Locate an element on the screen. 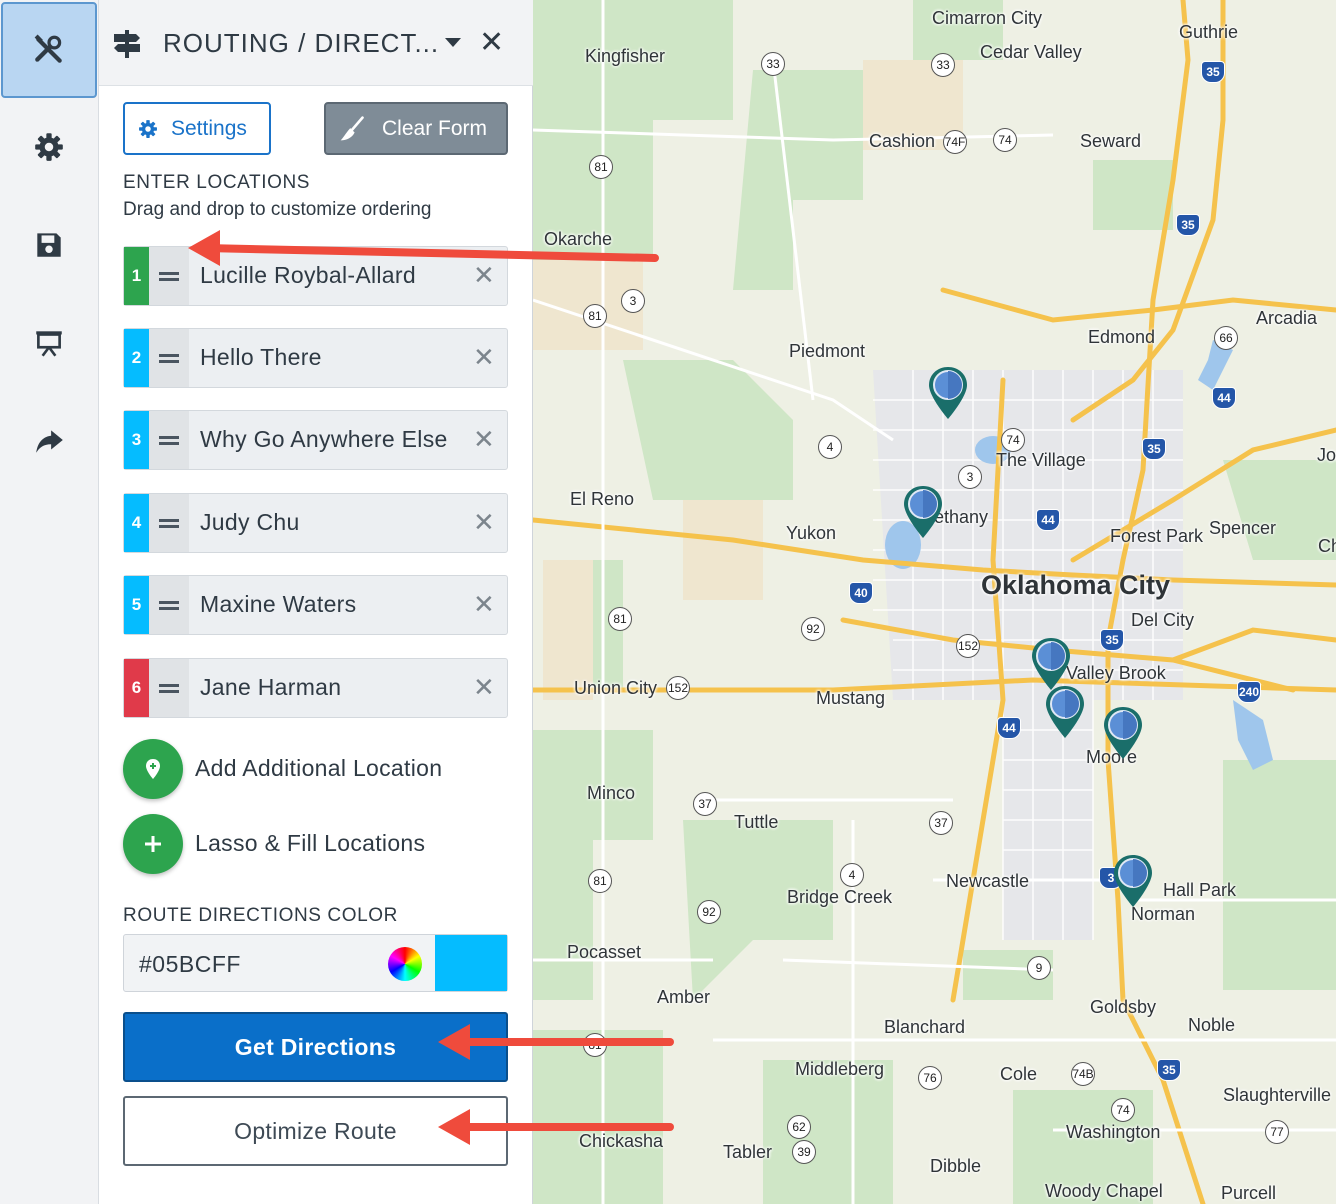 The image size is (1336, 1204). map-place-label: Washington is located at coordinates (1113, 1132).